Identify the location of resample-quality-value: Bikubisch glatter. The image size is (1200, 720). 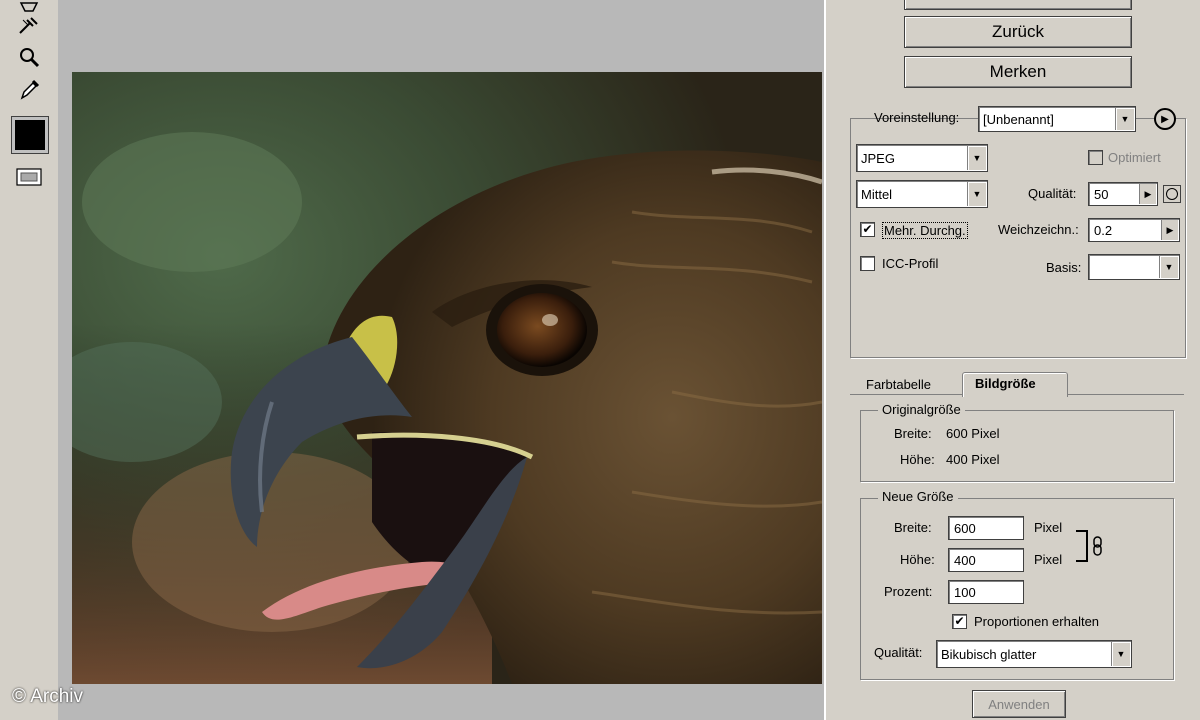
(989, 654).